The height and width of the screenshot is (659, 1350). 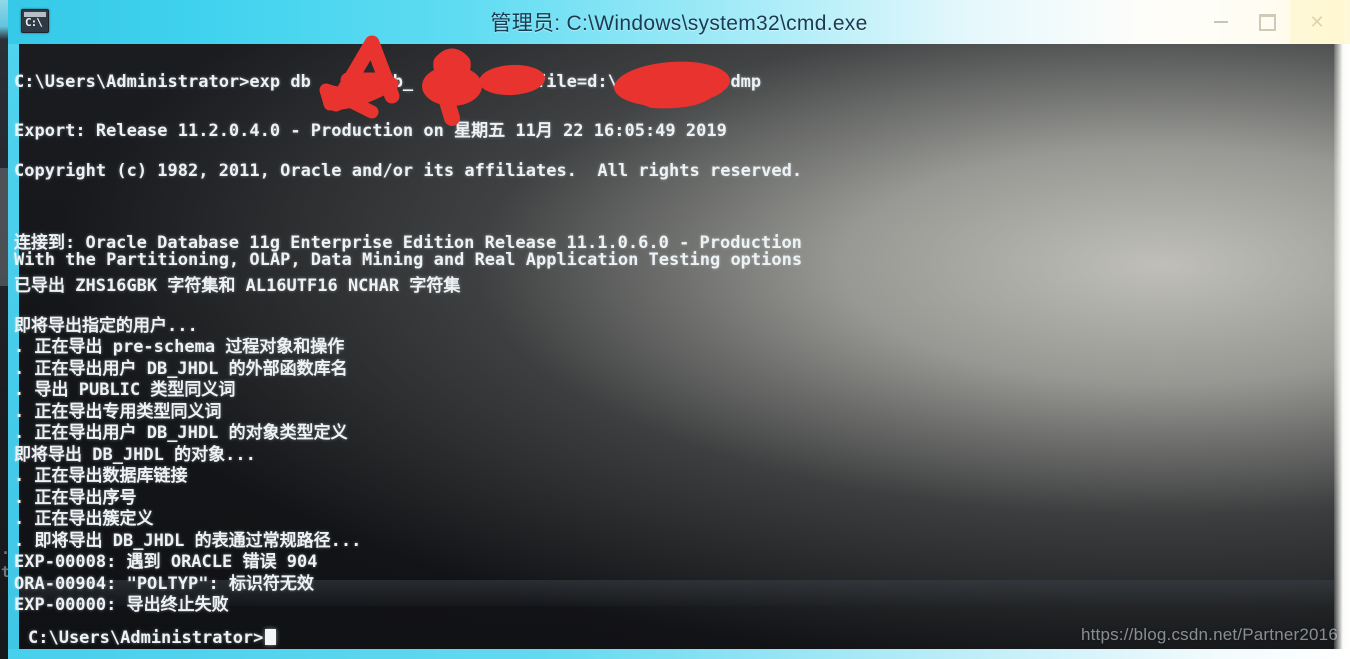 What do you see at coordinates (121, 605) in the screenshot?
I see `terminal-line: EXP-00000: 导出终止失败` at bounding box center [121, 605].